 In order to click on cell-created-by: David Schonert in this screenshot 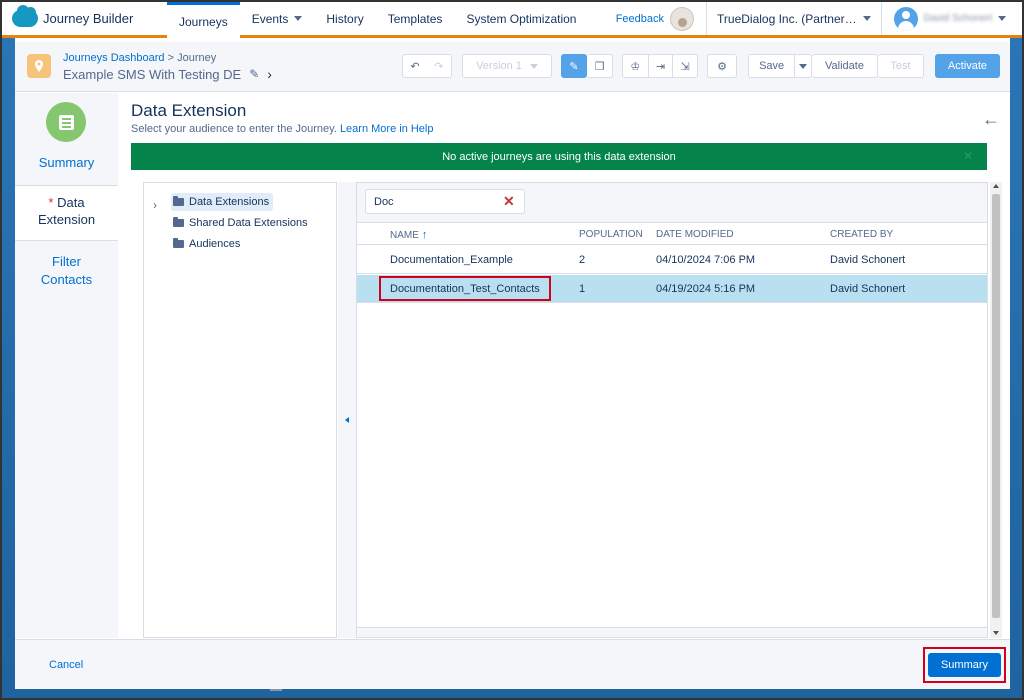, I will do `click(868, 260)`.